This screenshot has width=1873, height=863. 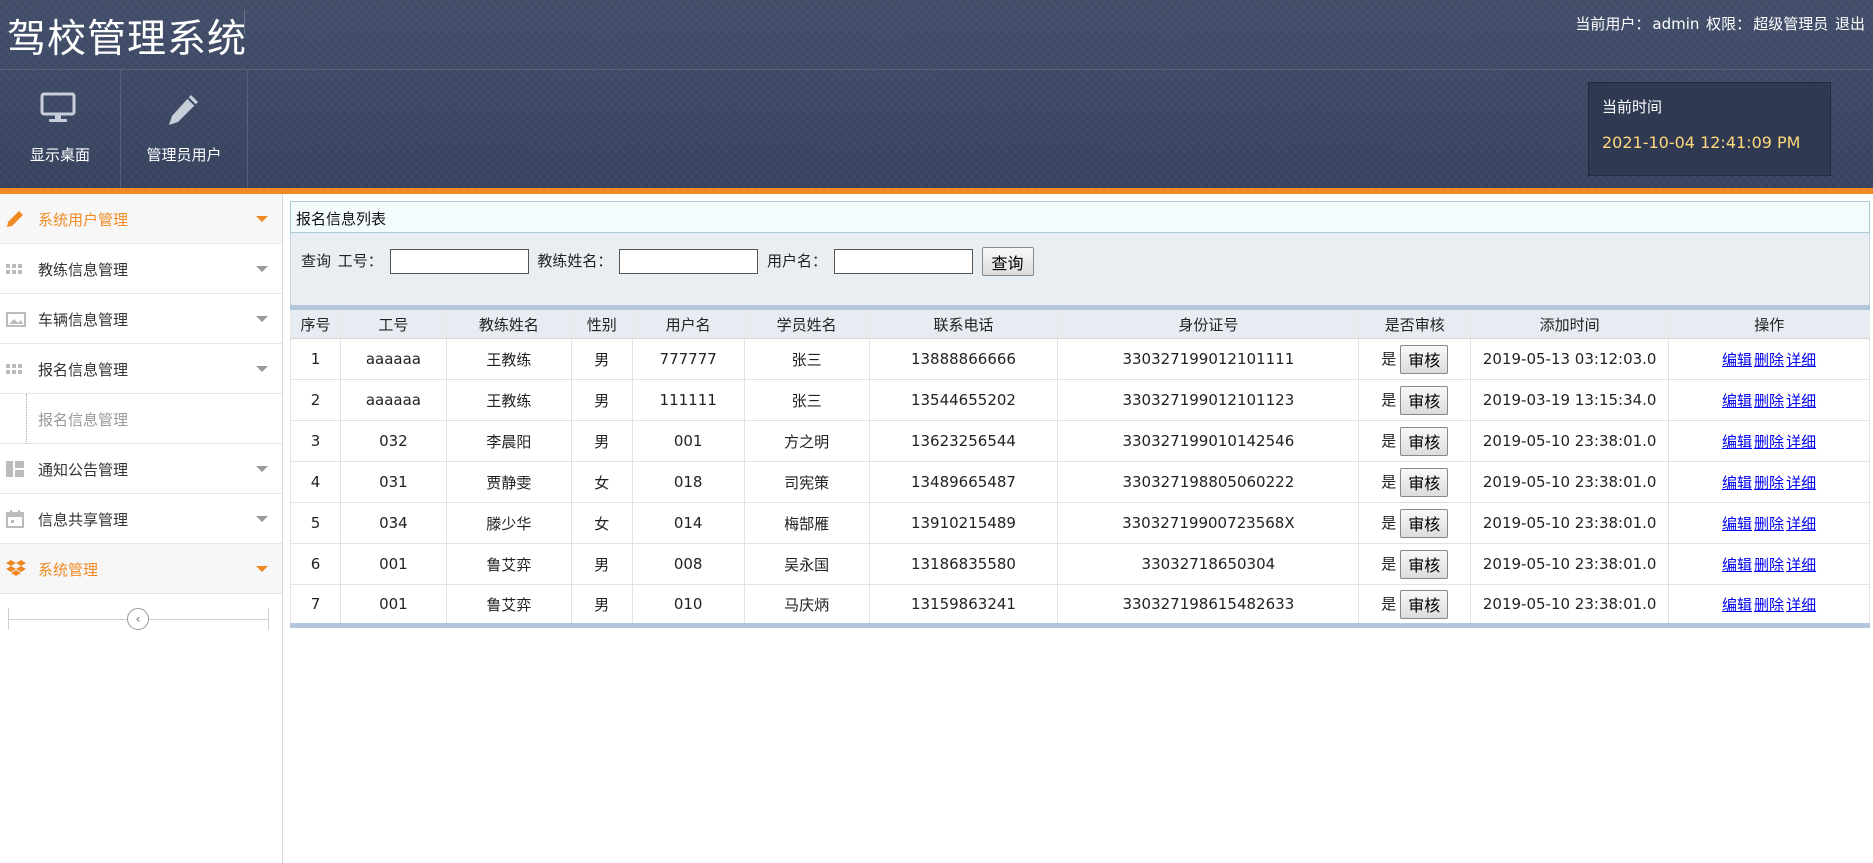 I want to click on admin-user-button: 管理员用户, so click(x=184, y=129).